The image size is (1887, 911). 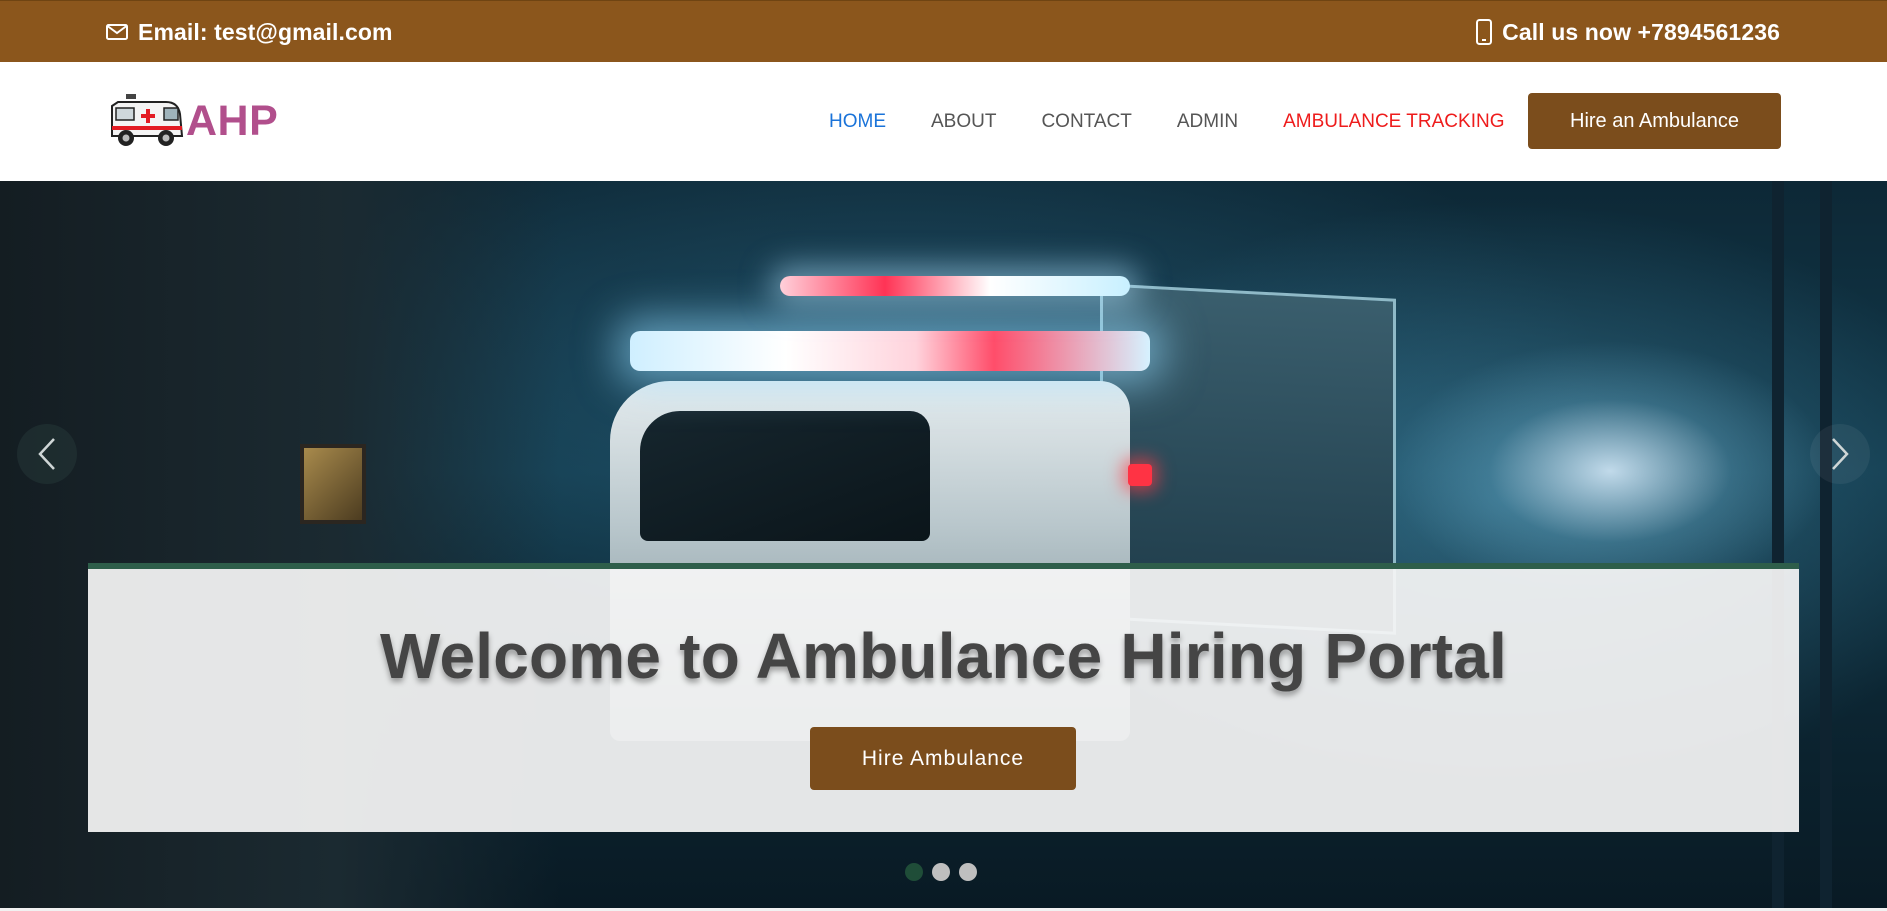 I want to click on nav-ambulance-tracking: AMBULANCE TRACKING, so click(x=1393, y=122).